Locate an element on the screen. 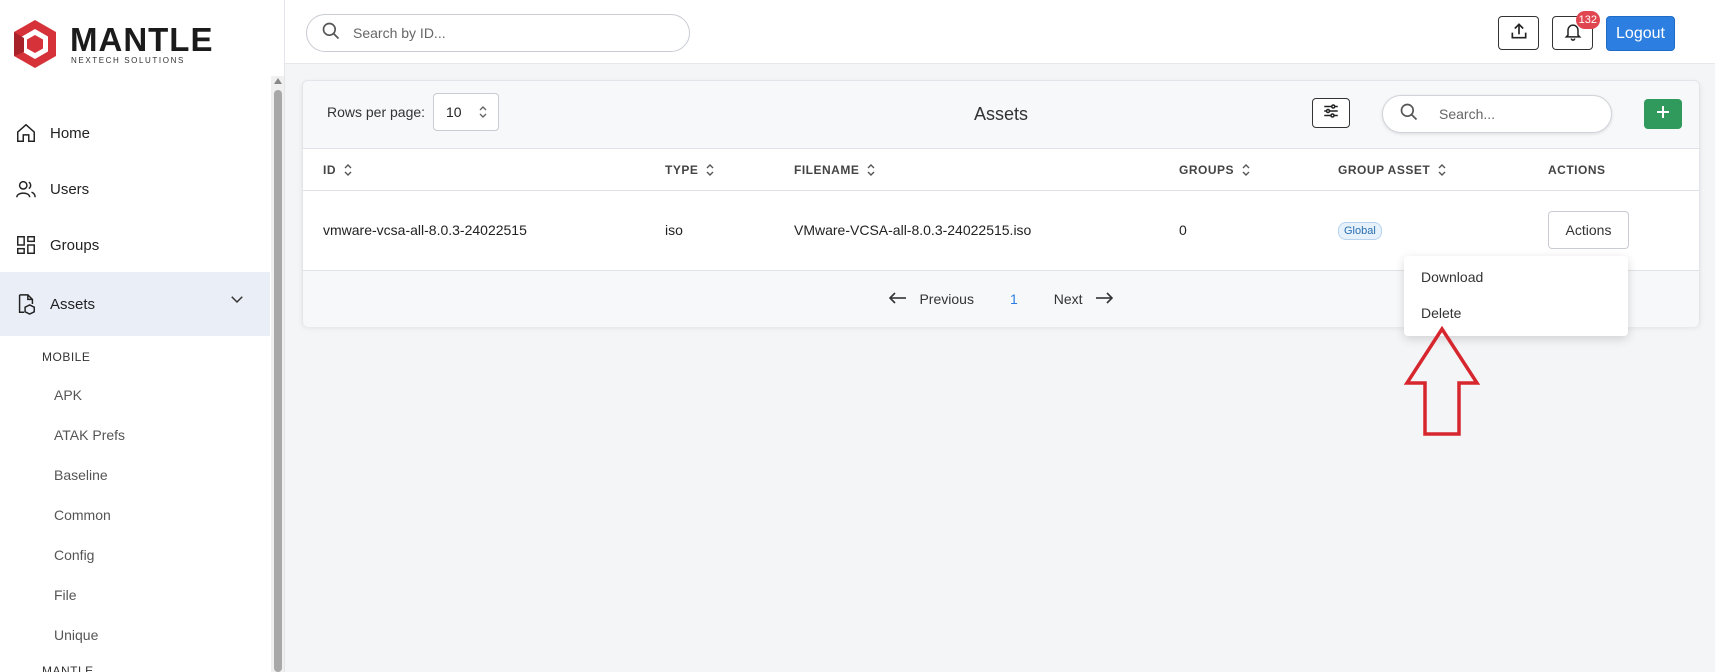 Image resolution: width=1715 pixels, height=672 pixels. previous-label: Previous is located at coordinates (946, 299).